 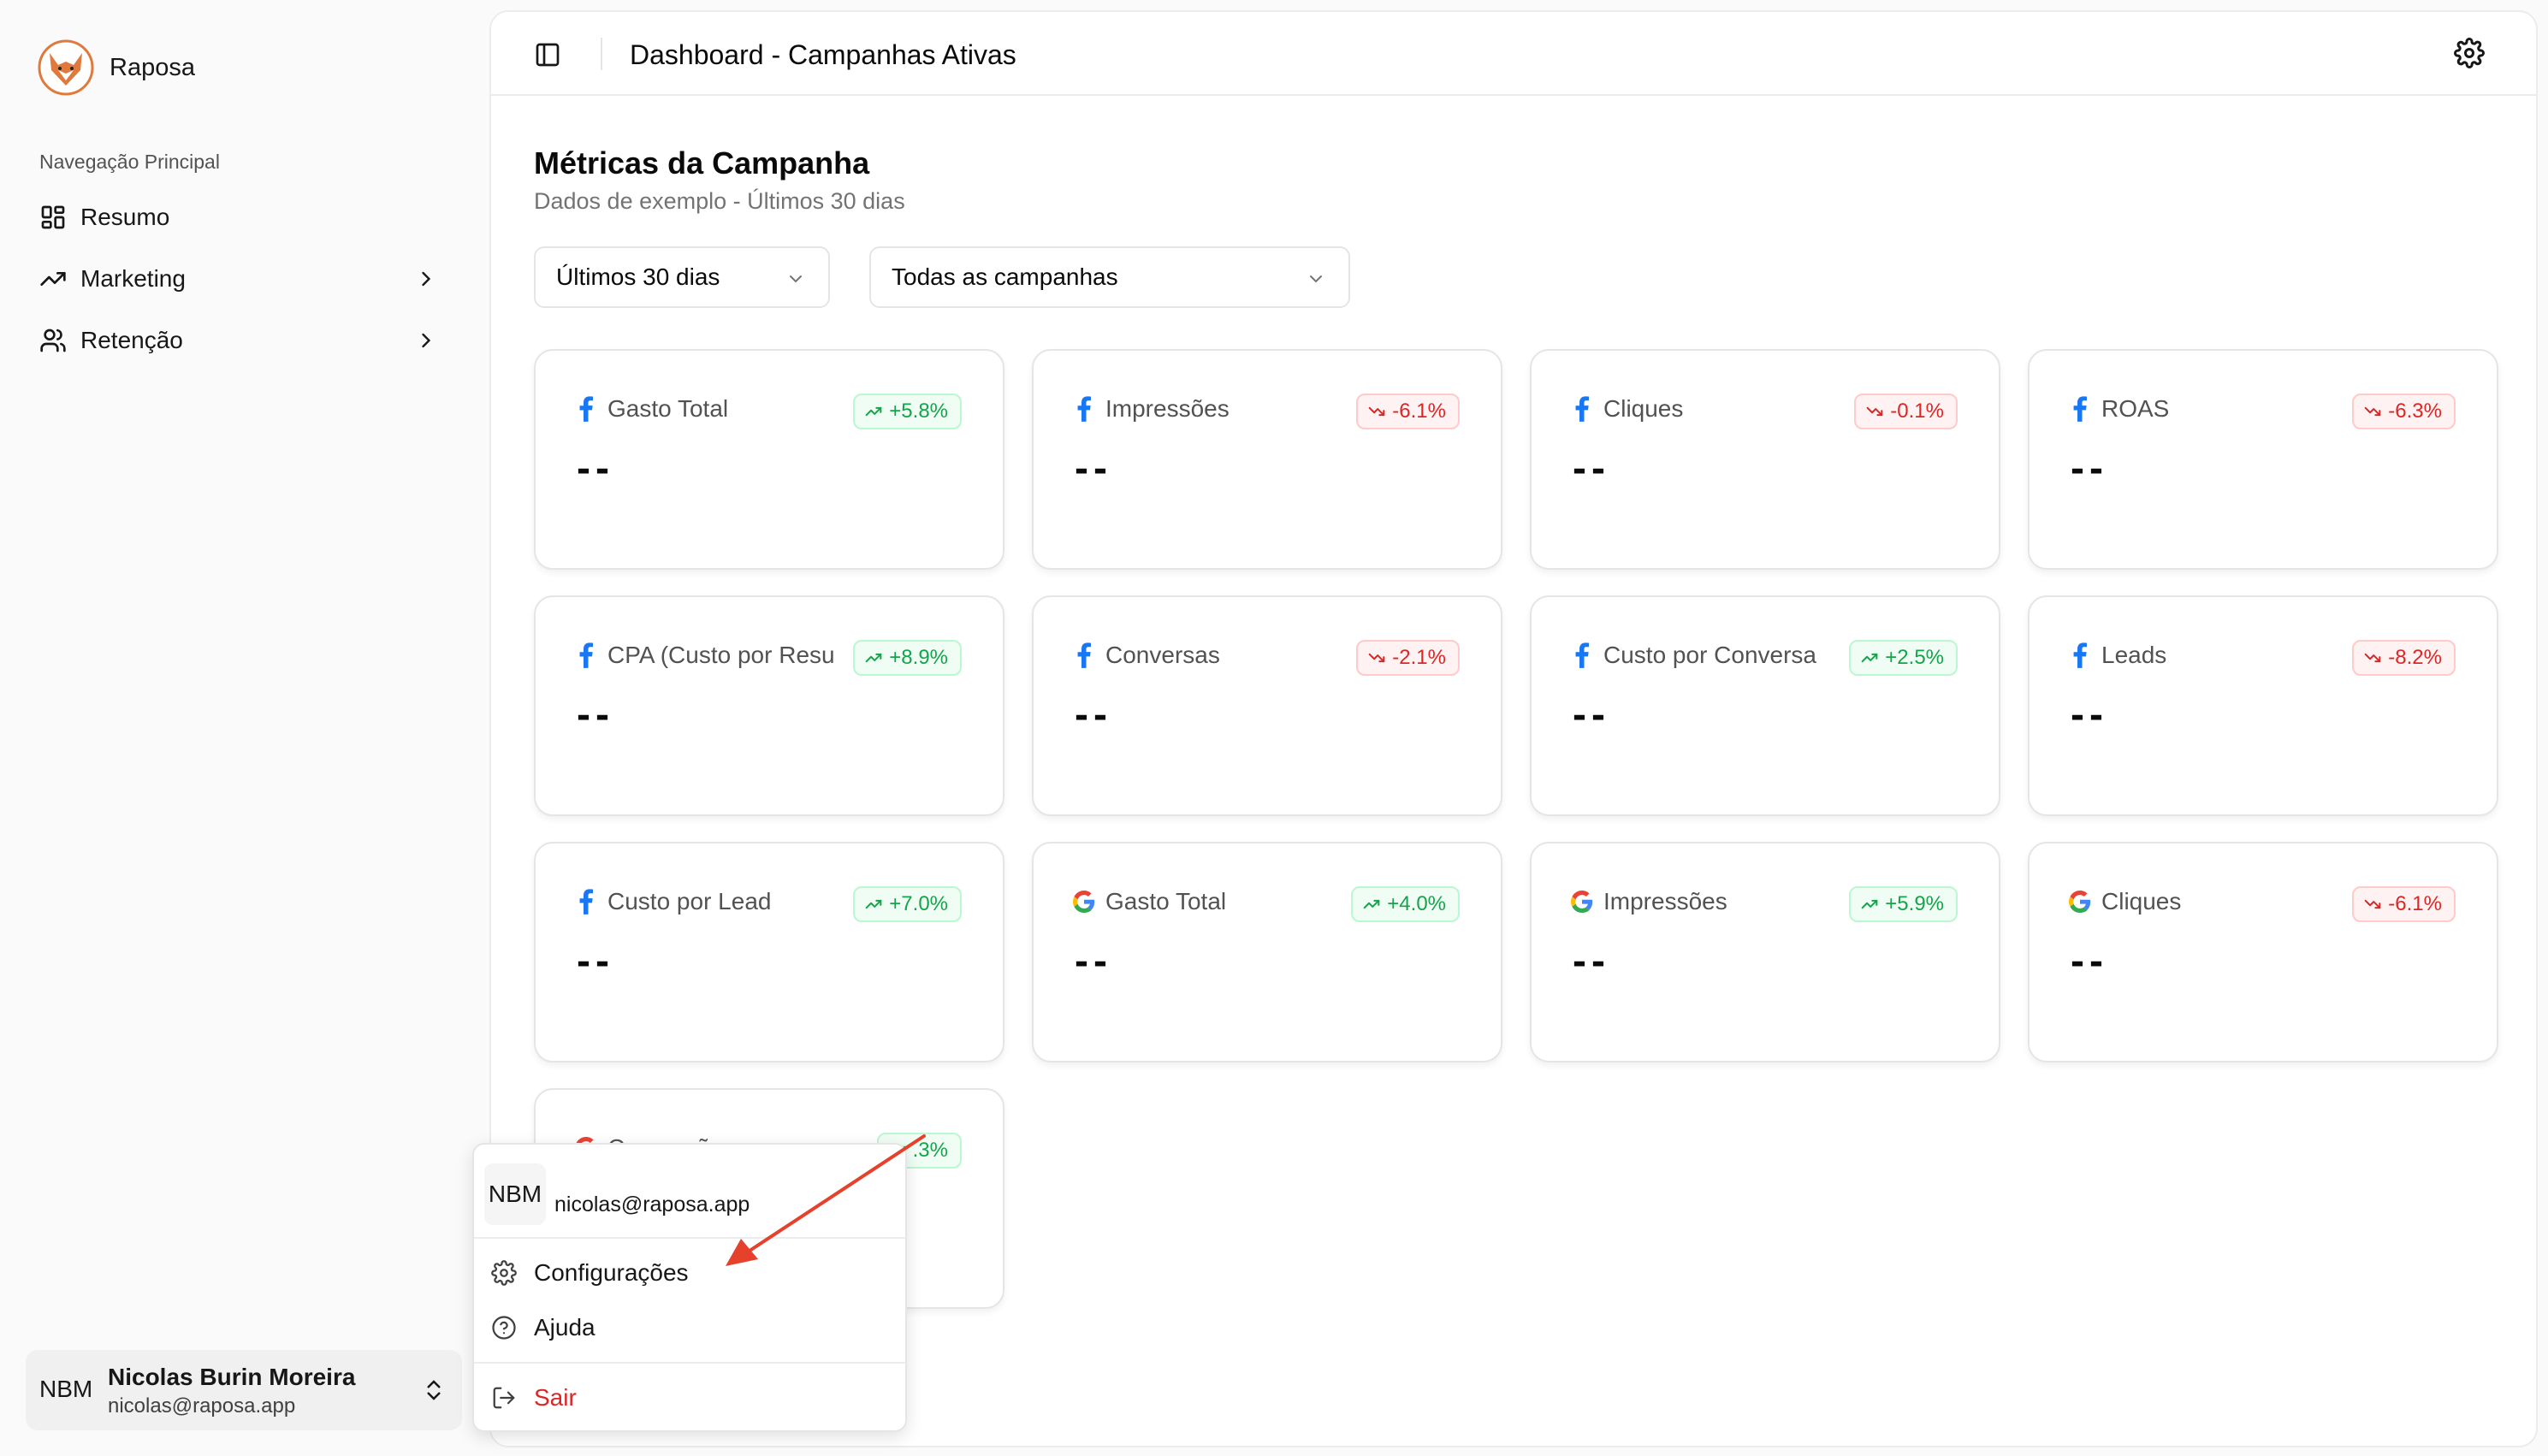 I want to click on campaign-select: Todas as campanhas, so click(x=1109, y=277).